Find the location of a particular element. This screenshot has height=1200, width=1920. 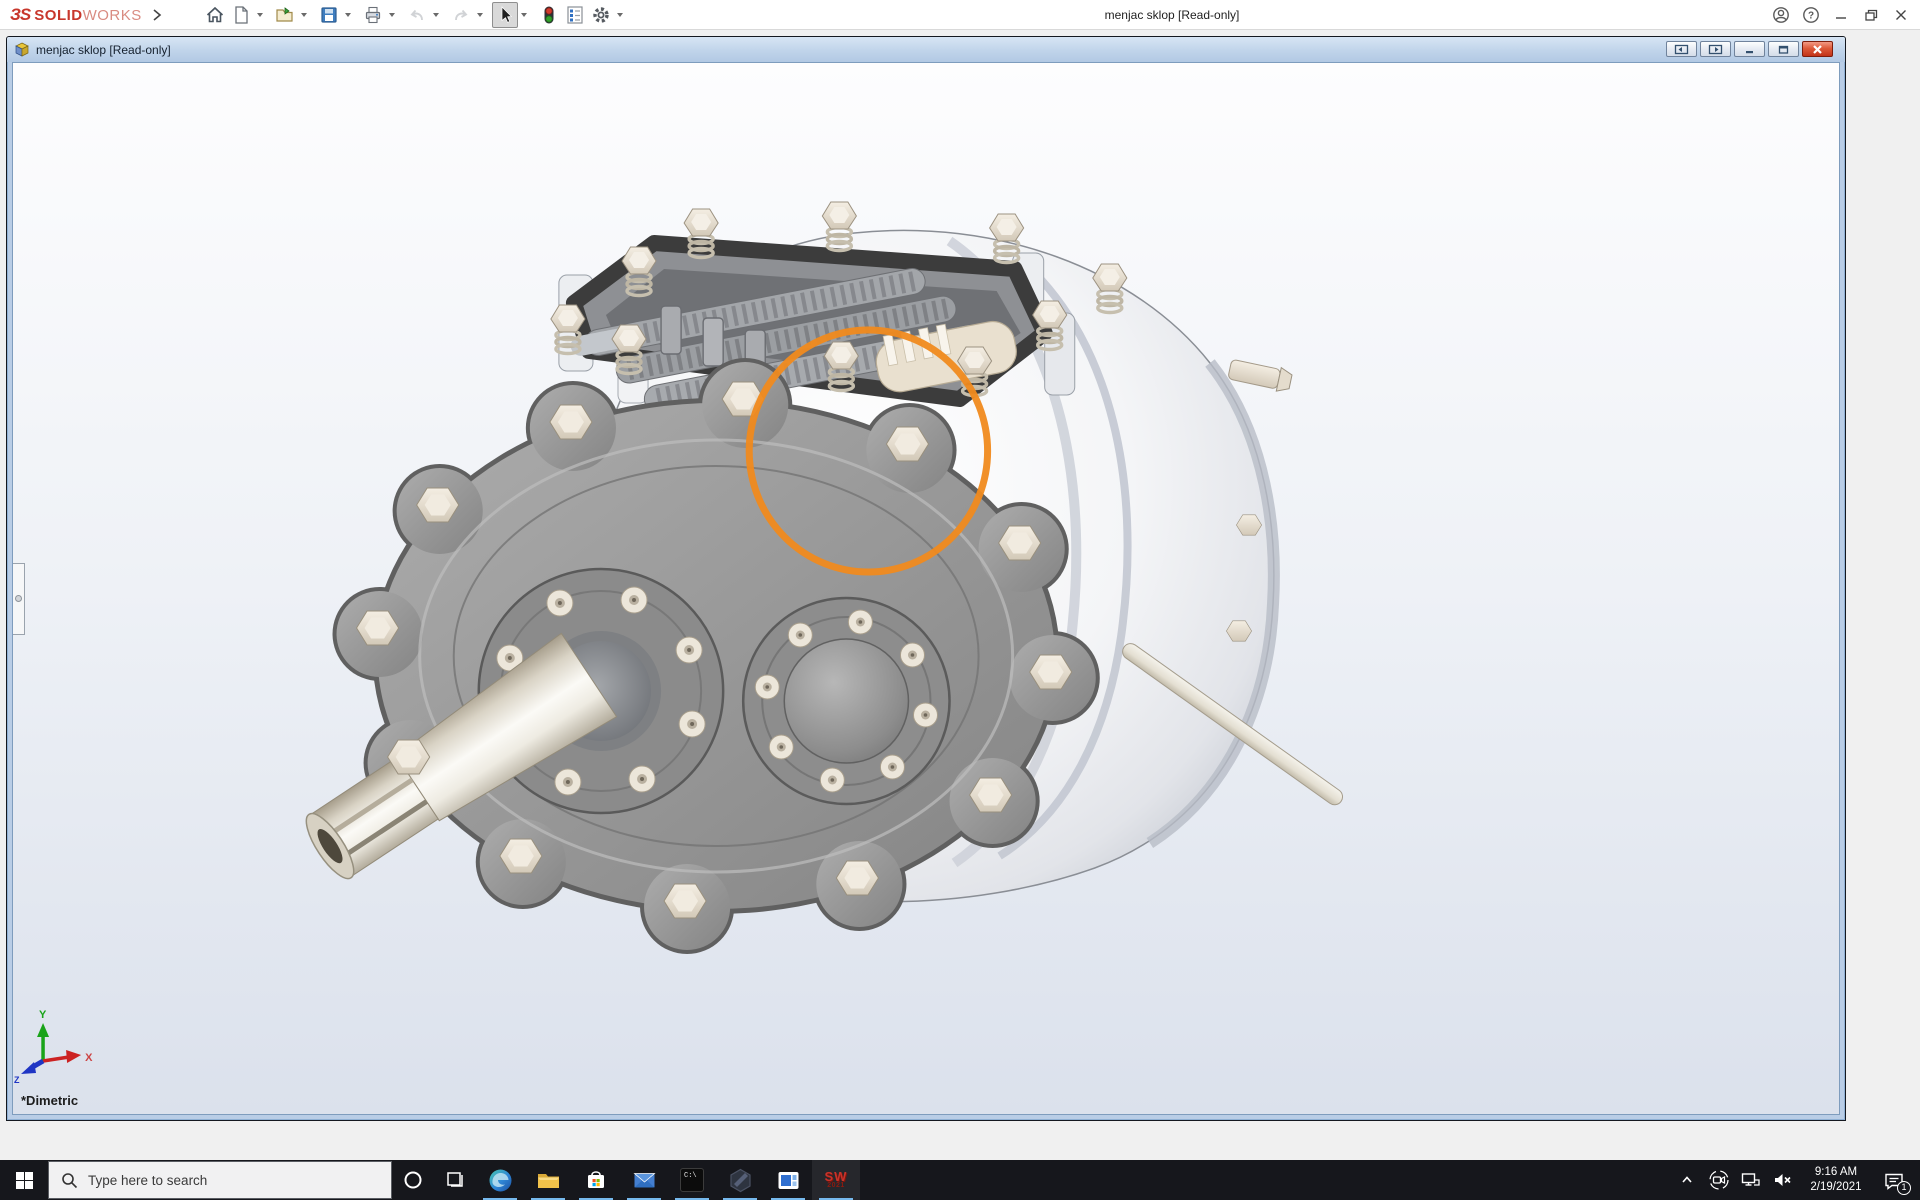

view-orientation-label: *Dimetric is located at coordinates (50, 1100).